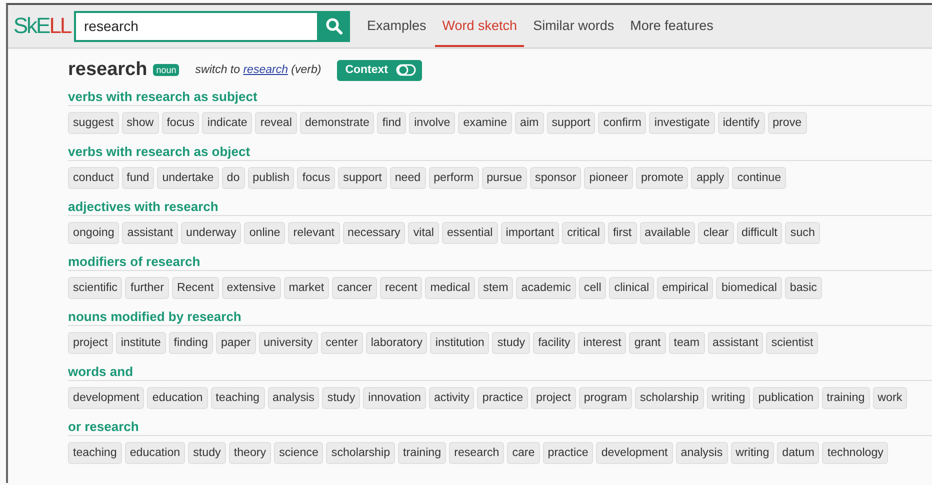 Image resolution: width=932 pixels, height=485 pixels. I want to click on word-chip: finding, so click(190, 343).